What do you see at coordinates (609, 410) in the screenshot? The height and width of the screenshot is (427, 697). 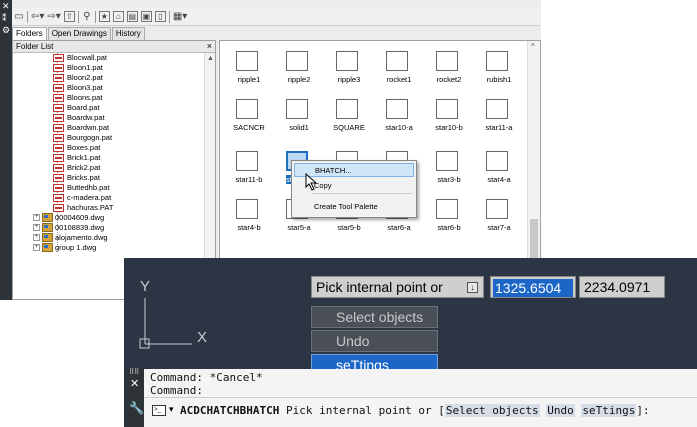 I see `keyword-settings: seTtings` at bounding box center [609, 410].